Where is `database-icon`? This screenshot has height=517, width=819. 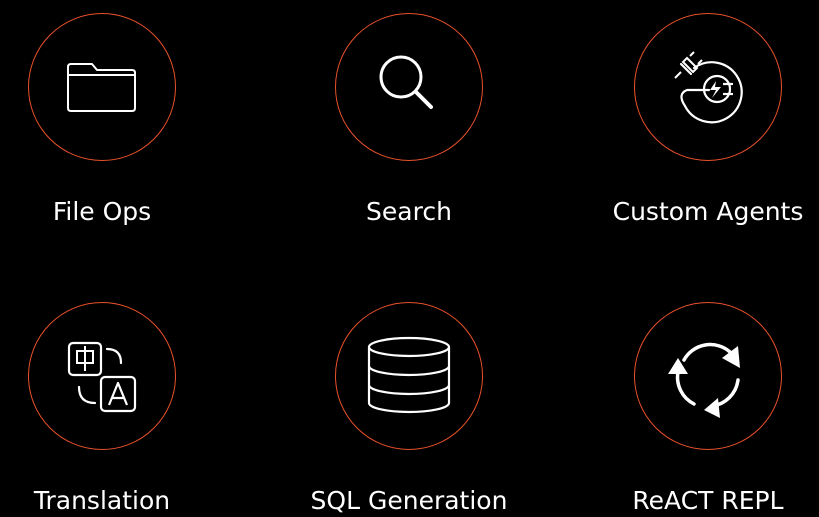 database-icon is located at coordinates (409, 375).